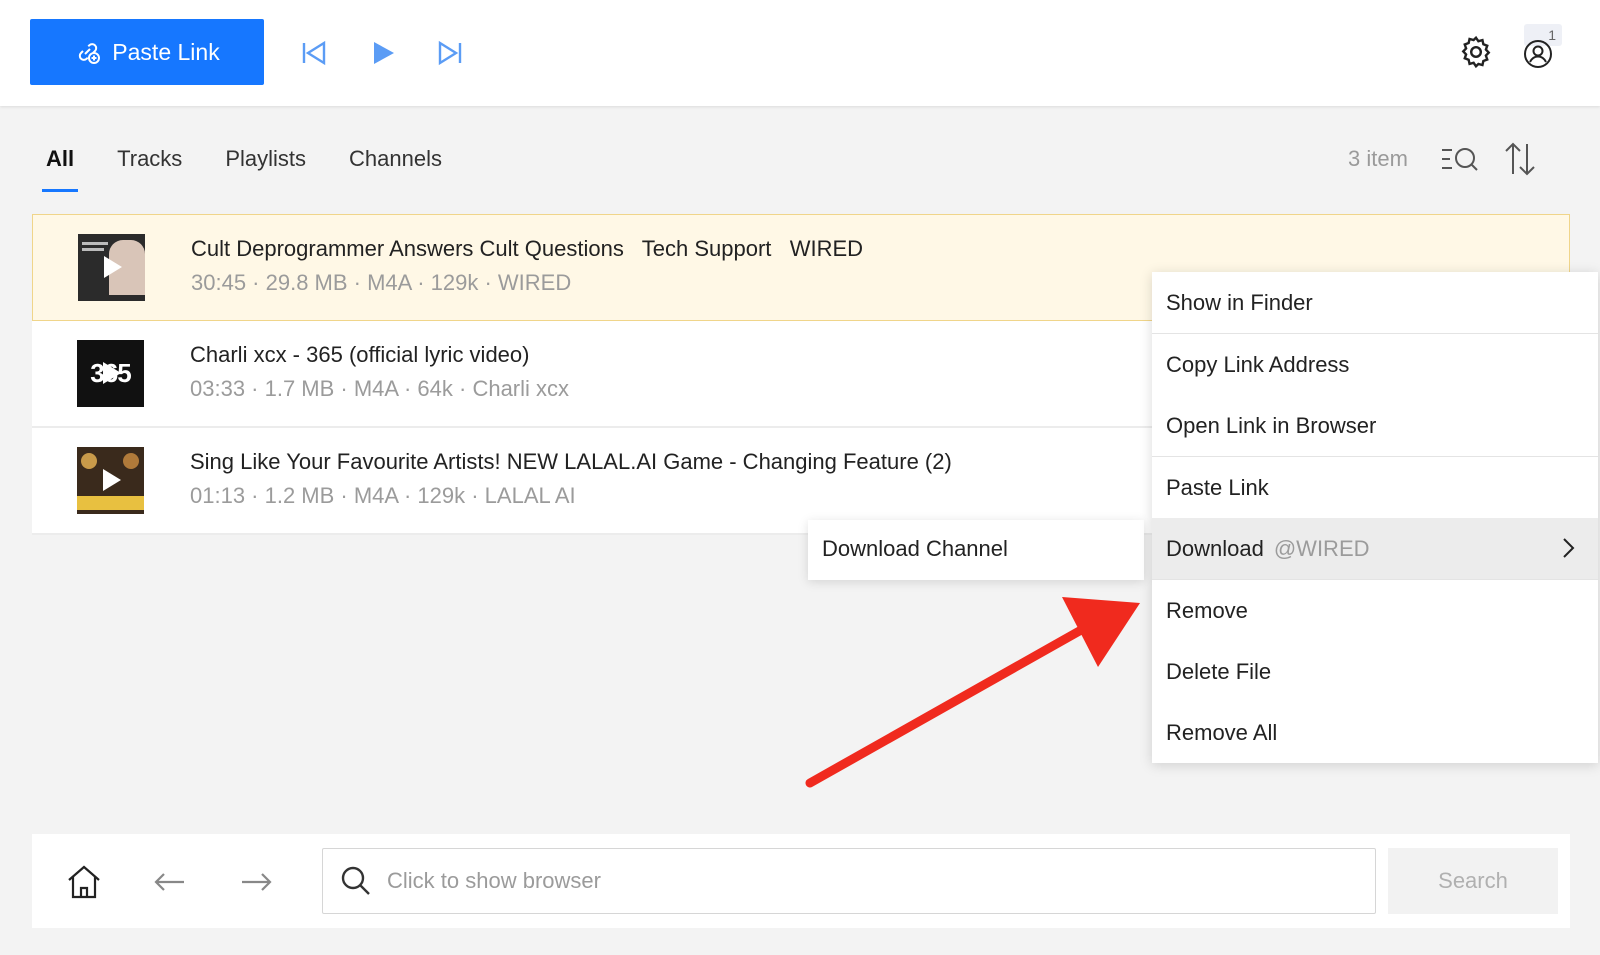  I want to click on search-icon, so click(355, 880).